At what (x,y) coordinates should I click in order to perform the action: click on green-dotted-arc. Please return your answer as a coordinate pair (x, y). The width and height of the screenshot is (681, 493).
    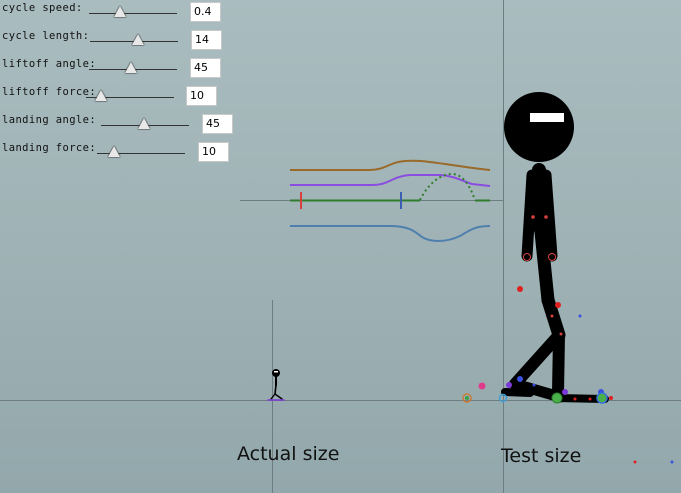
    Looking at the image, I should click on (447, 186).